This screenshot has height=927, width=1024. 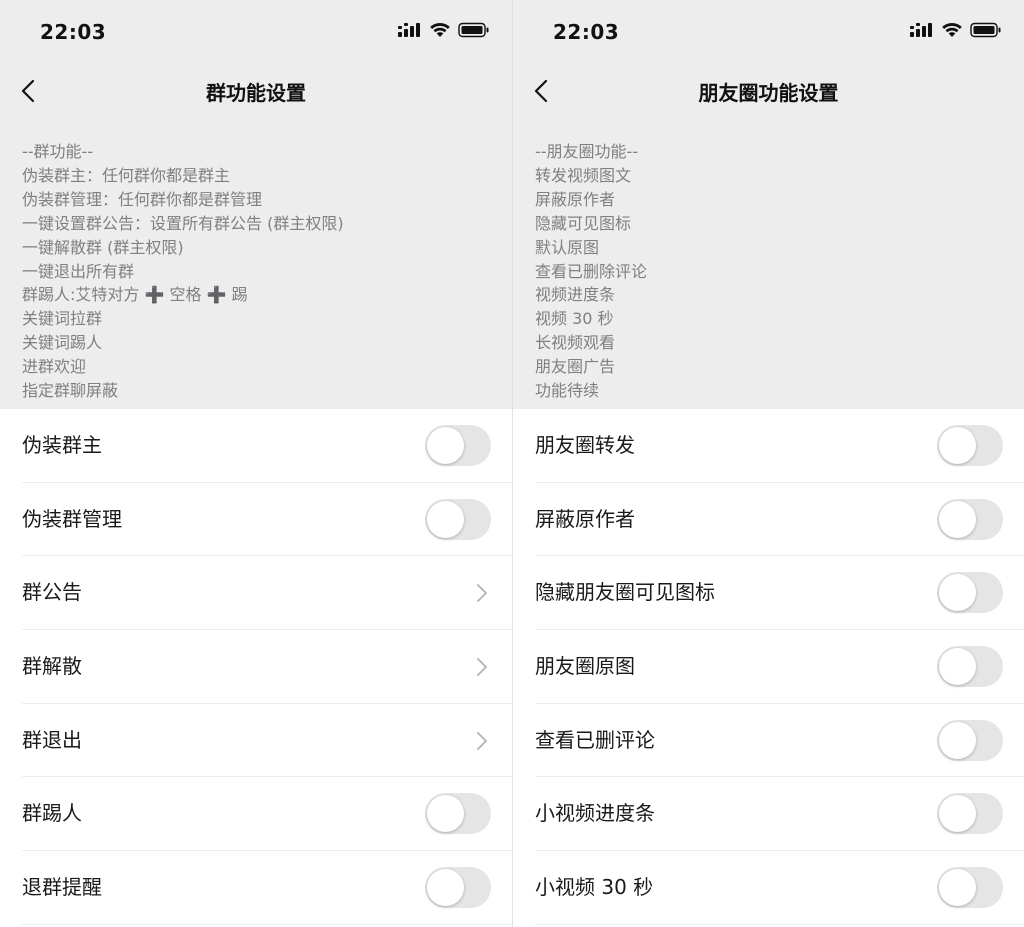 I want to click on setting-row-exit-reminder: 退群提醒, so click(x=256, y=888).